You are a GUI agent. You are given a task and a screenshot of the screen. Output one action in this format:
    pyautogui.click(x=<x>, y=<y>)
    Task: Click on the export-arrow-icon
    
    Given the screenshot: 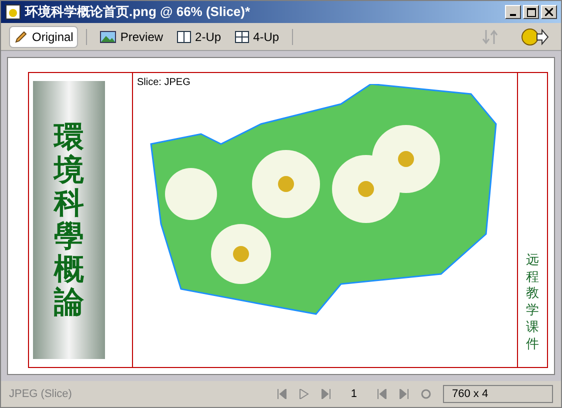 What is the action you would take?
    pyautogui.click(x=535, y=36)
    